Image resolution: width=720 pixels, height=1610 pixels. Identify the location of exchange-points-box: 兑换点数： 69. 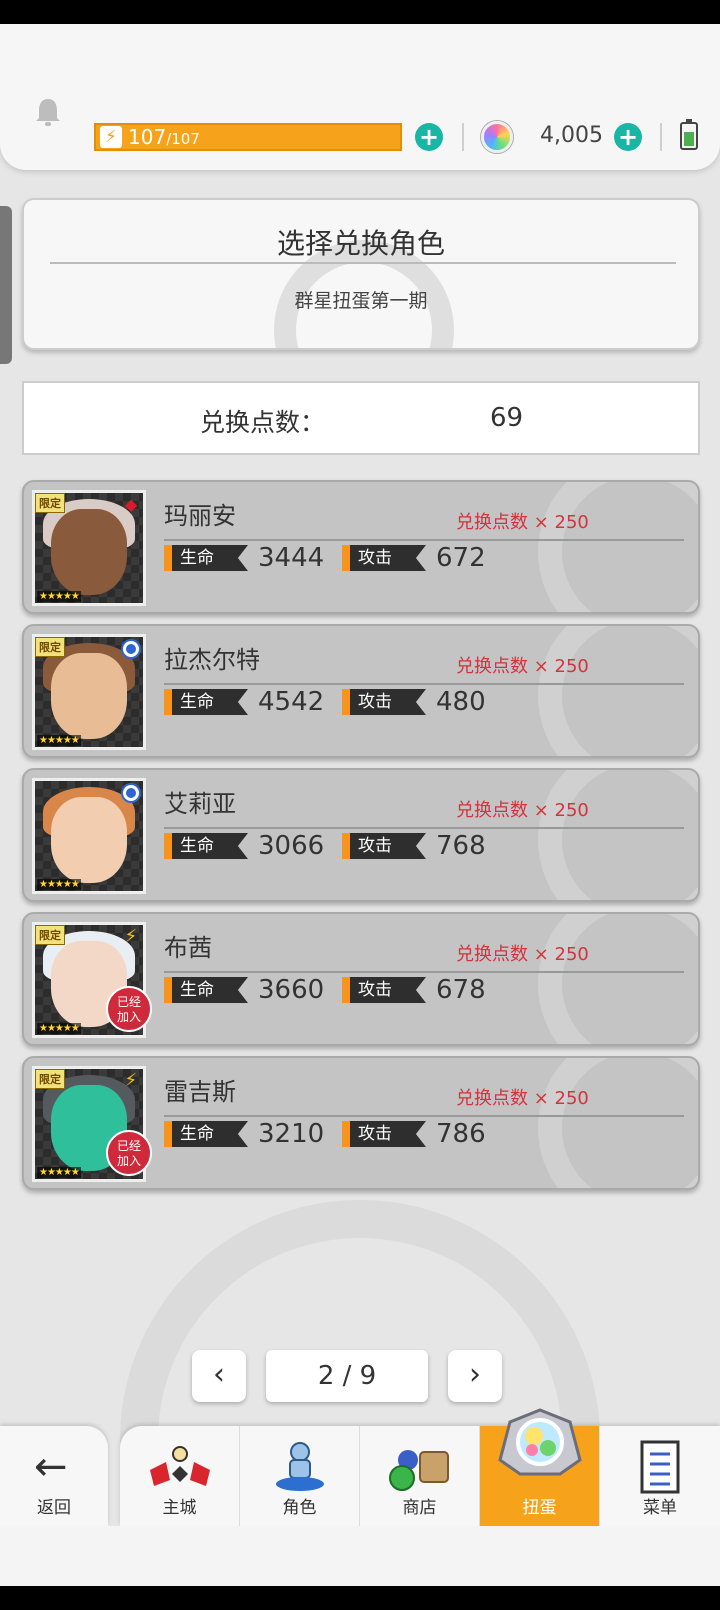
(361, 418).